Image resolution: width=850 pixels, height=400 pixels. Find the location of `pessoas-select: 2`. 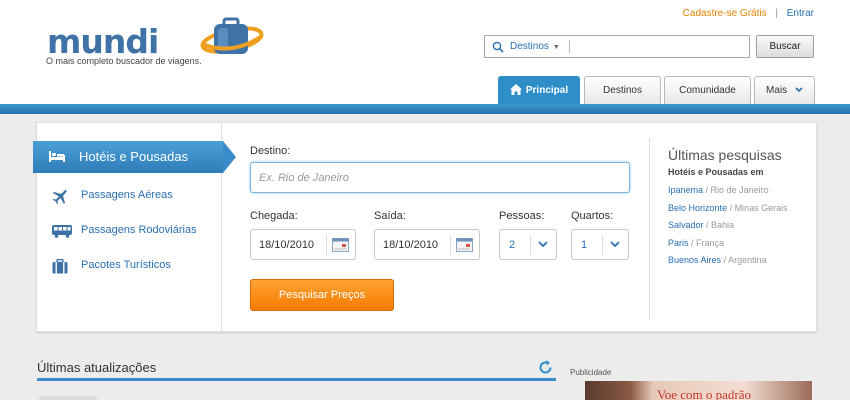

pessoas-select: 2 is located at coordinates (528, 244).